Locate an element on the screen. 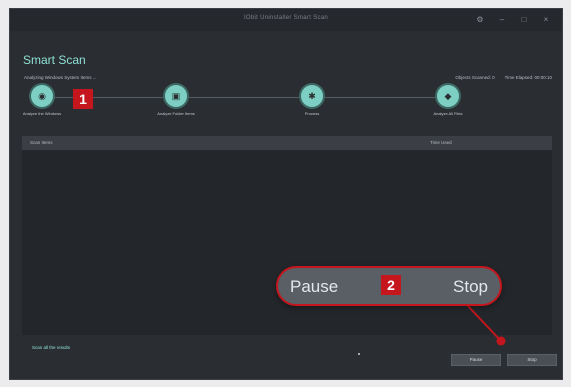  minimize-icon: – is located at coordinates (502, 20).